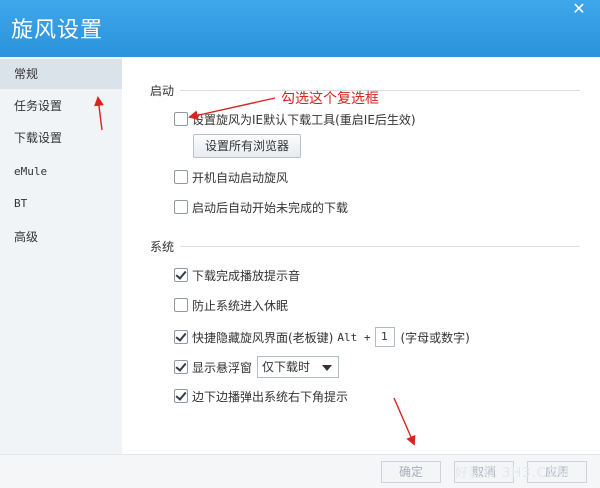  What do you see at coordinates (181, 367) in the screenshot?
I see `float-window-checkbox` at bounding box center [181, 367].